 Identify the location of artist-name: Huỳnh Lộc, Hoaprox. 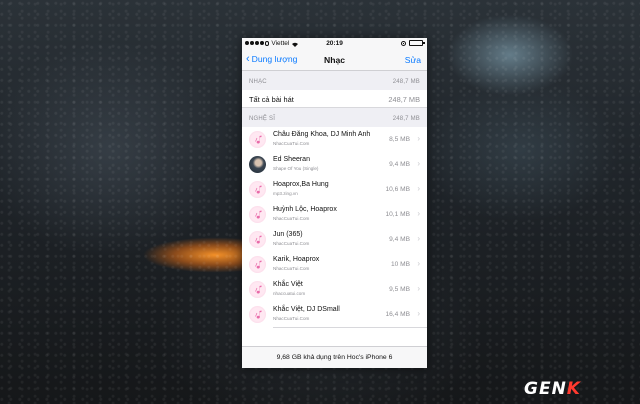
(305, 209).